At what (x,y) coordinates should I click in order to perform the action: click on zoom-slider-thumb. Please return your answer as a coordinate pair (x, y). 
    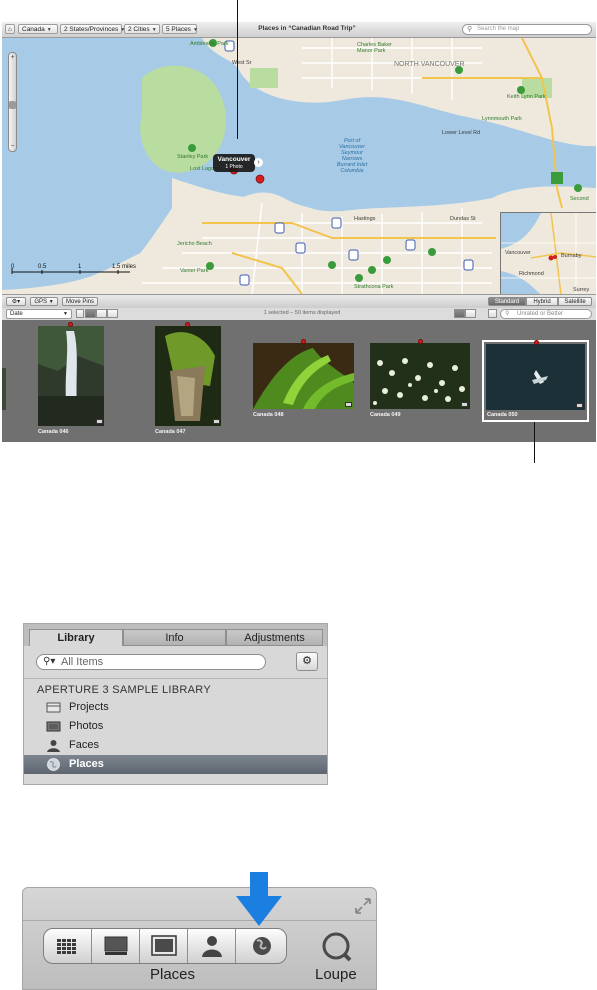
    Looking at the image, I should click on (12, 105).